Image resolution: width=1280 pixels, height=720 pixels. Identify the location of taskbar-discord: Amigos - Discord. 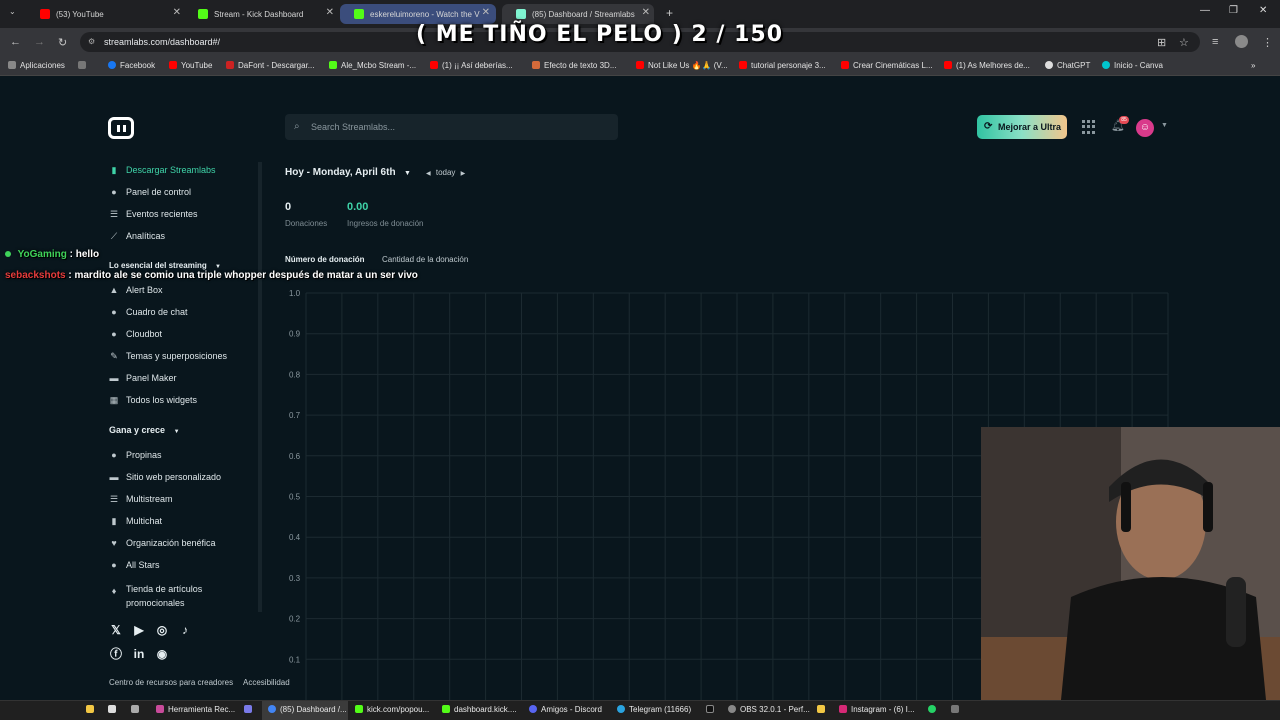
(565, 709).